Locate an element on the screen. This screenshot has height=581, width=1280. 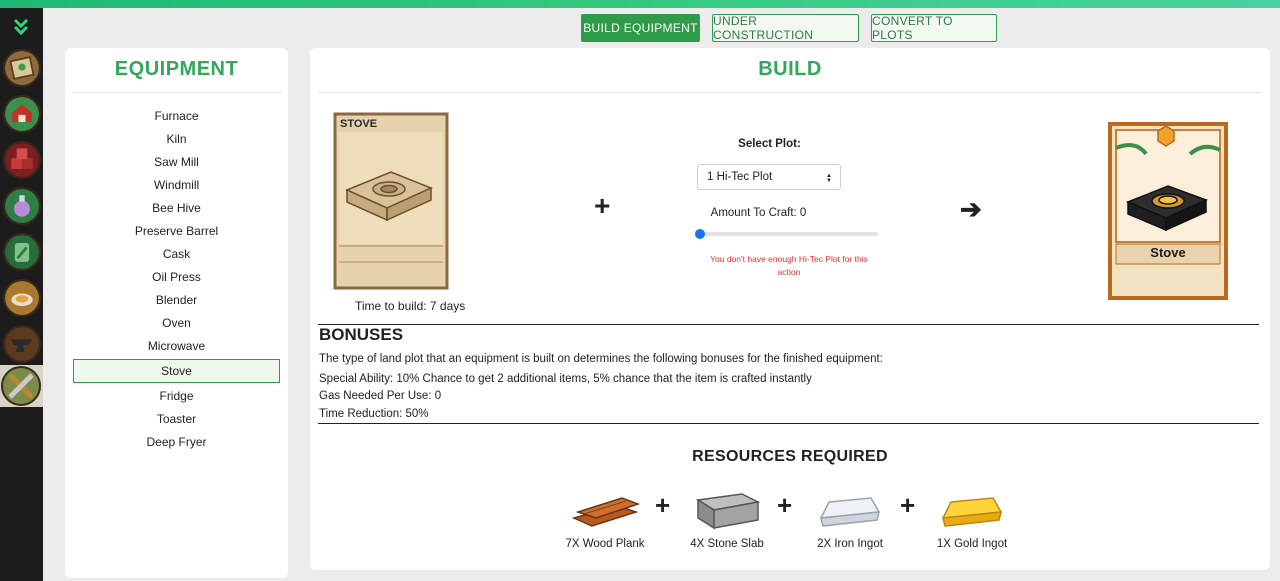
bonuses-title: BONUSES is located at coordinates (361, 334).